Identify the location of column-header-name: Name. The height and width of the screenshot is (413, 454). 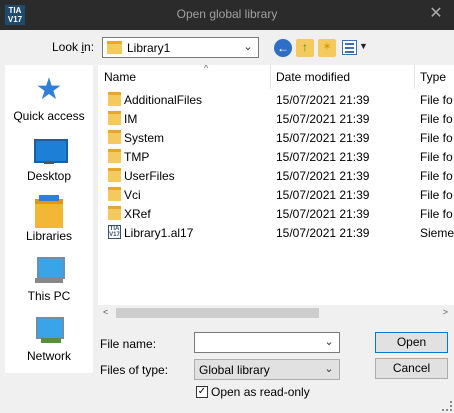
(189, 77).